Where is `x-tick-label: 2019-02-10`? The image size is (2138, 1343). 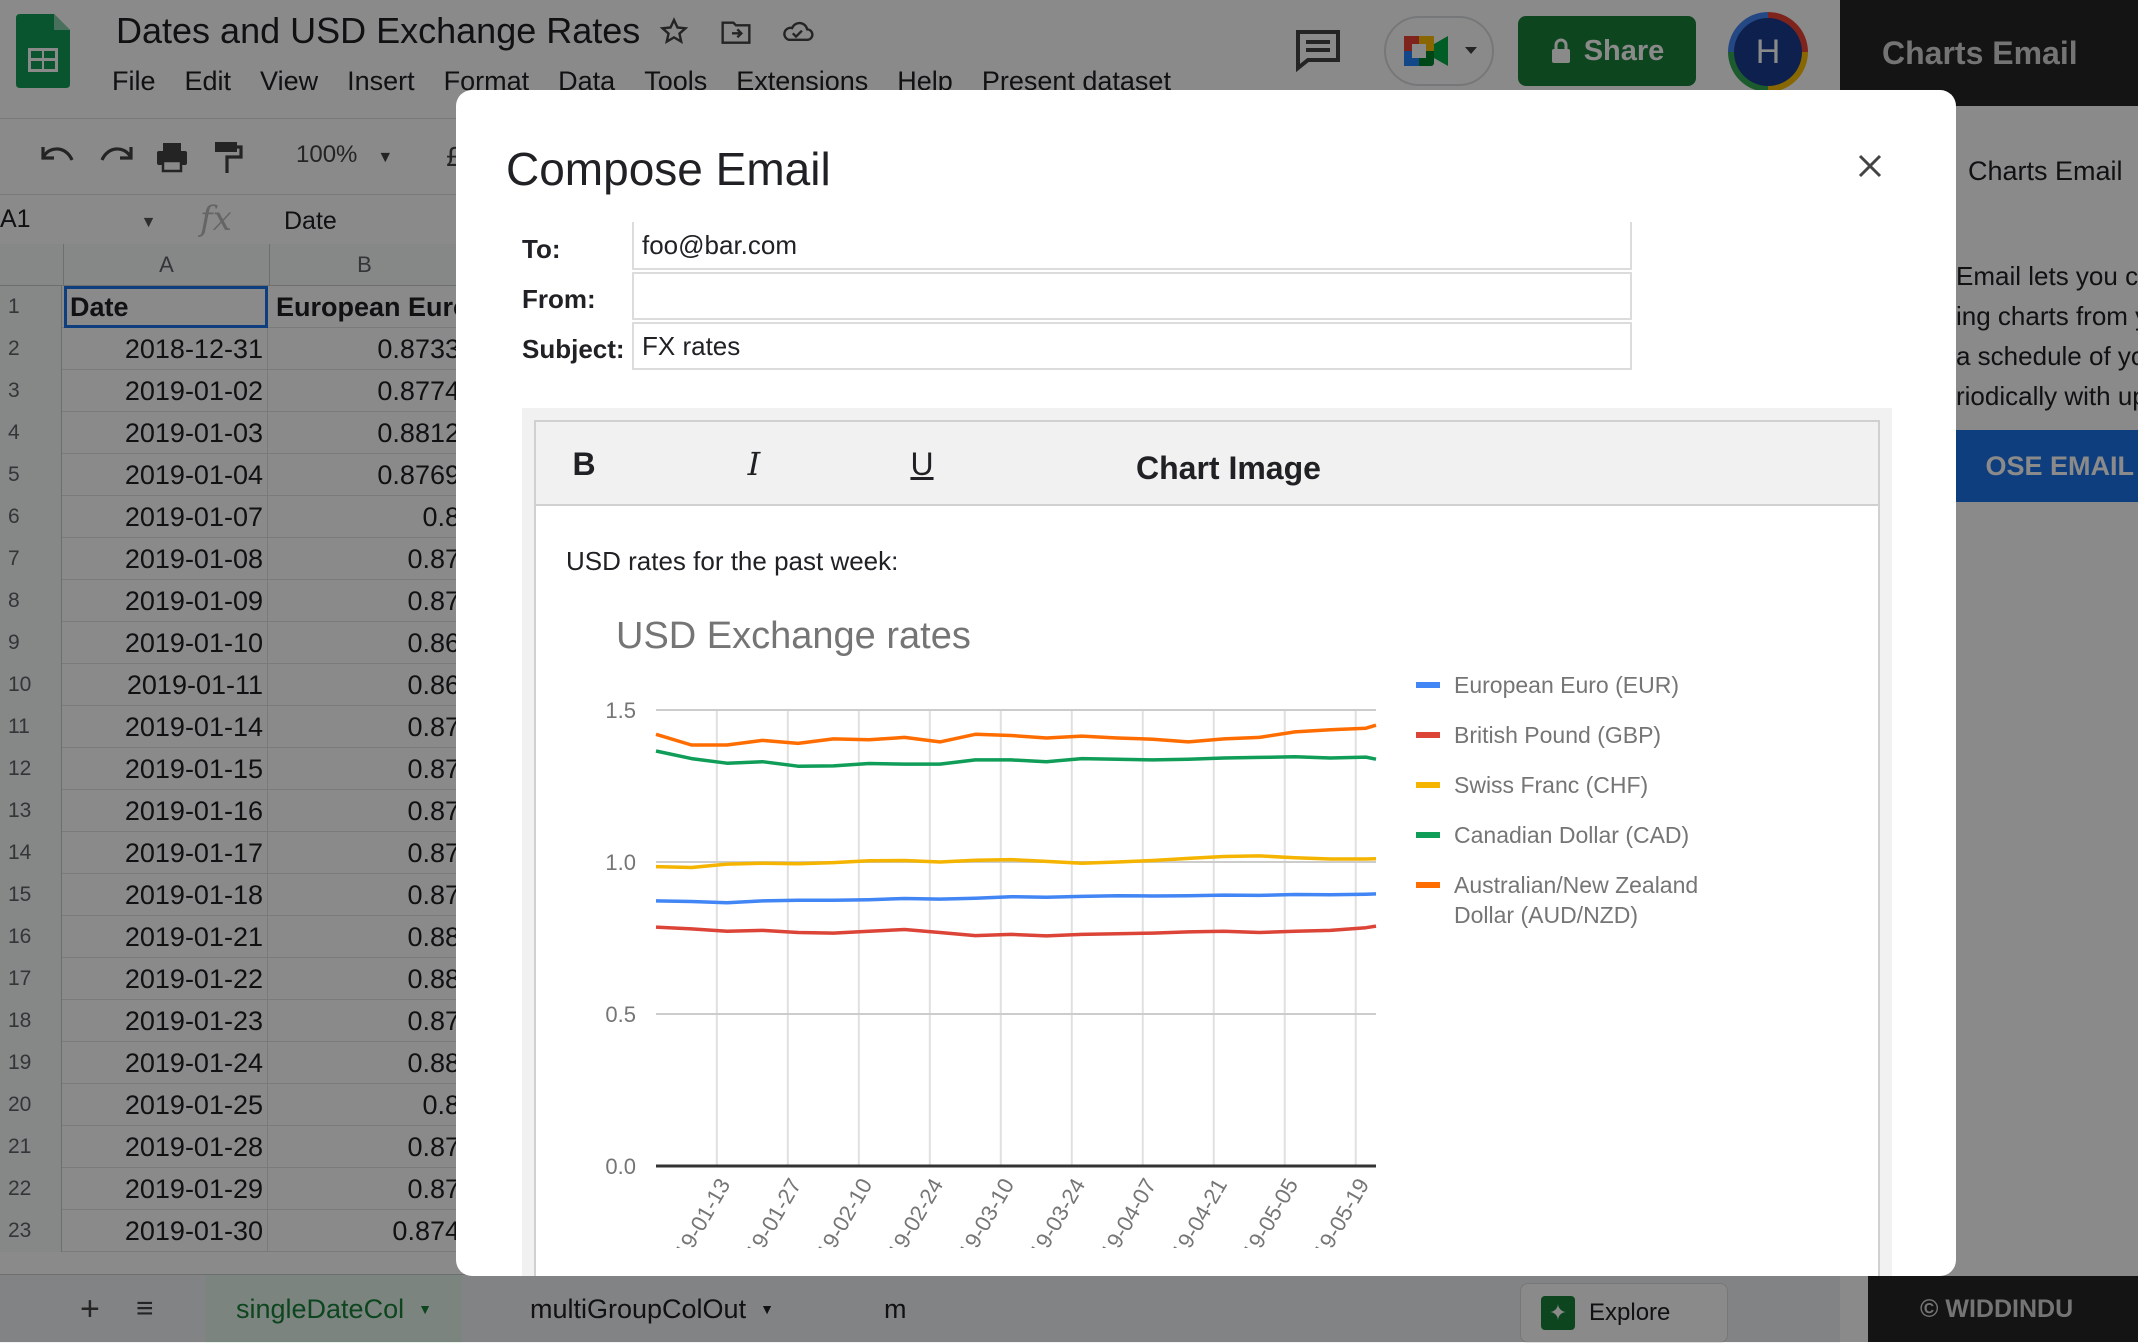 x-tick-label: 2019-02-10 is located at coordinates (838, 1211).